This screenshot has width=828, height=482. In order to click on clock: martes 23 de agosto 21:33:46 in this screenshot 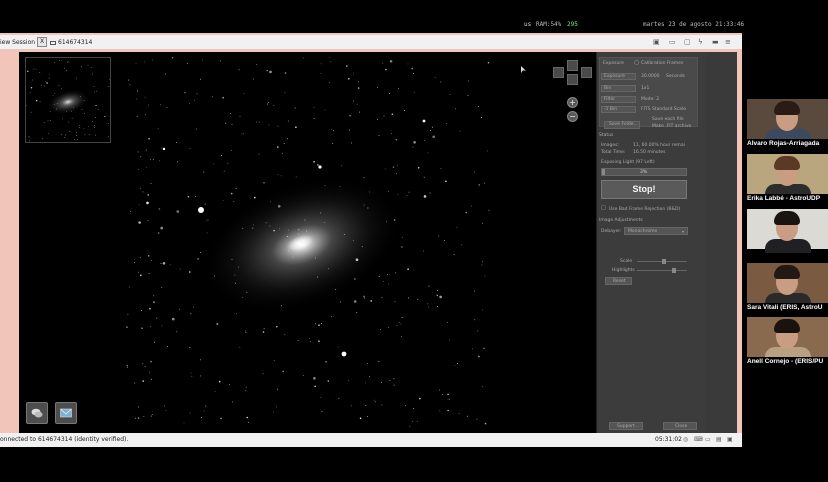, I will do `click(694, 24)`.